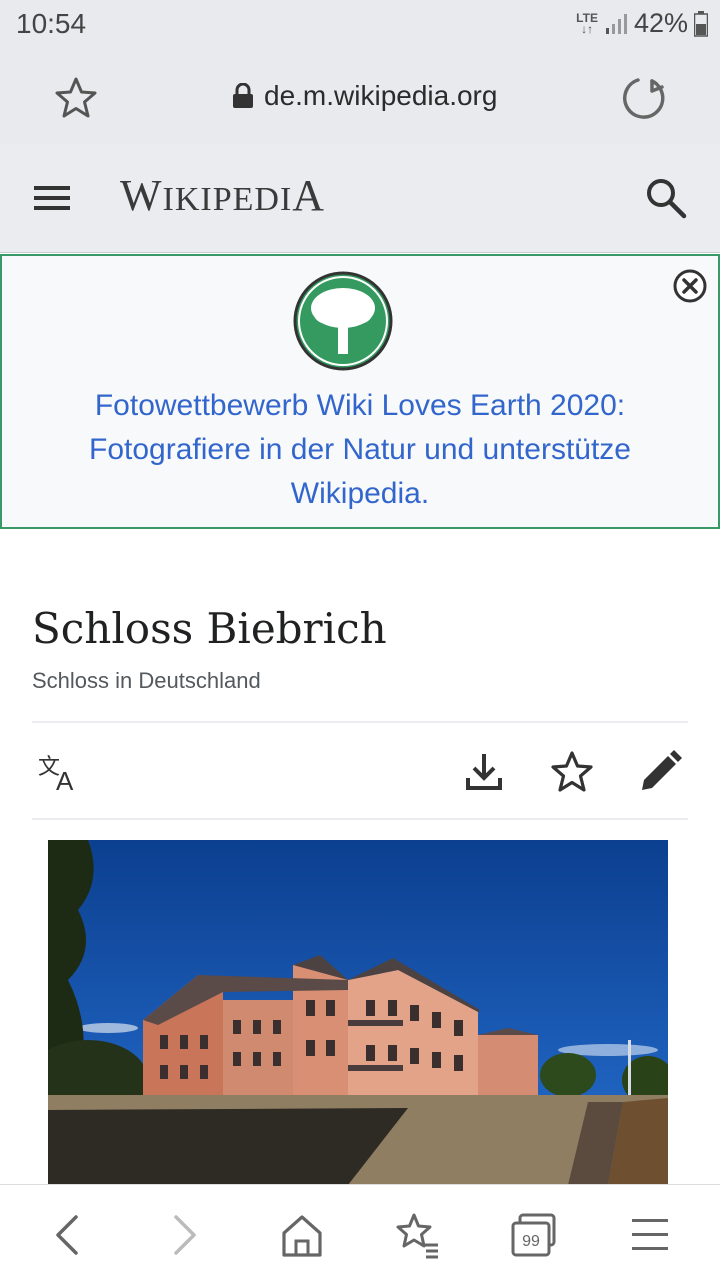 This screenshot has height=1281, width=720. What do you see at coordinates (484, 772) in the screenshot?
I see `download-icon` at bounding box center [484, 772].